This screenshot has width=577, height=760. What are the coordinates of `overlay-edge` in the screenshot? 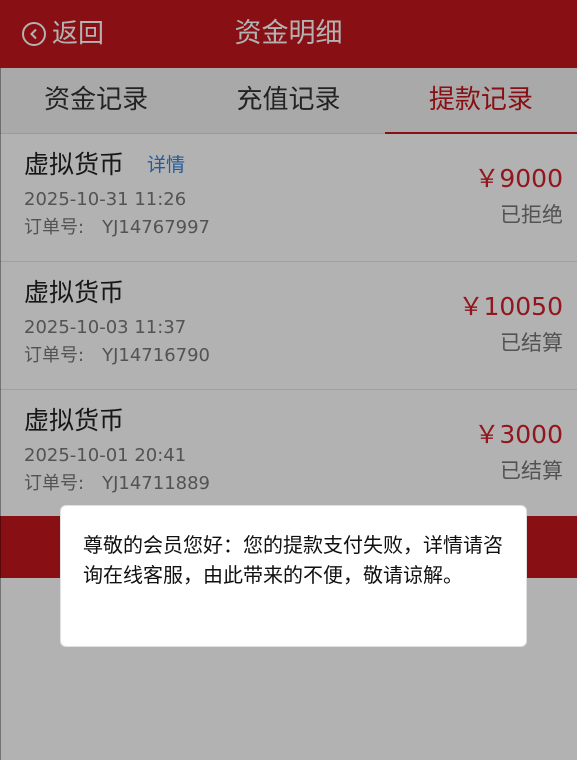 It's located at (0, 414).